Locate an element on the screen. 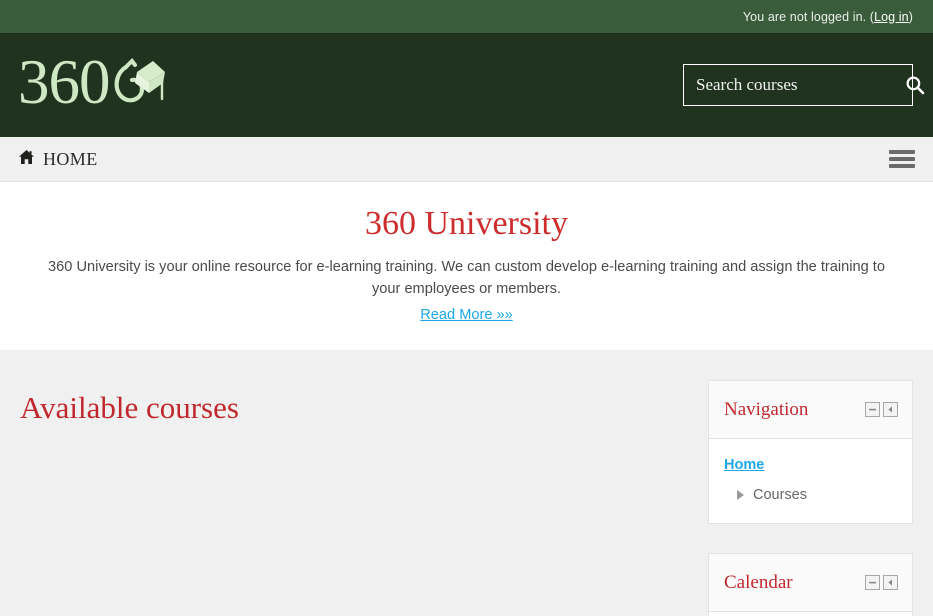  block-calendar: Calendar is located at coordinates (810, 584).